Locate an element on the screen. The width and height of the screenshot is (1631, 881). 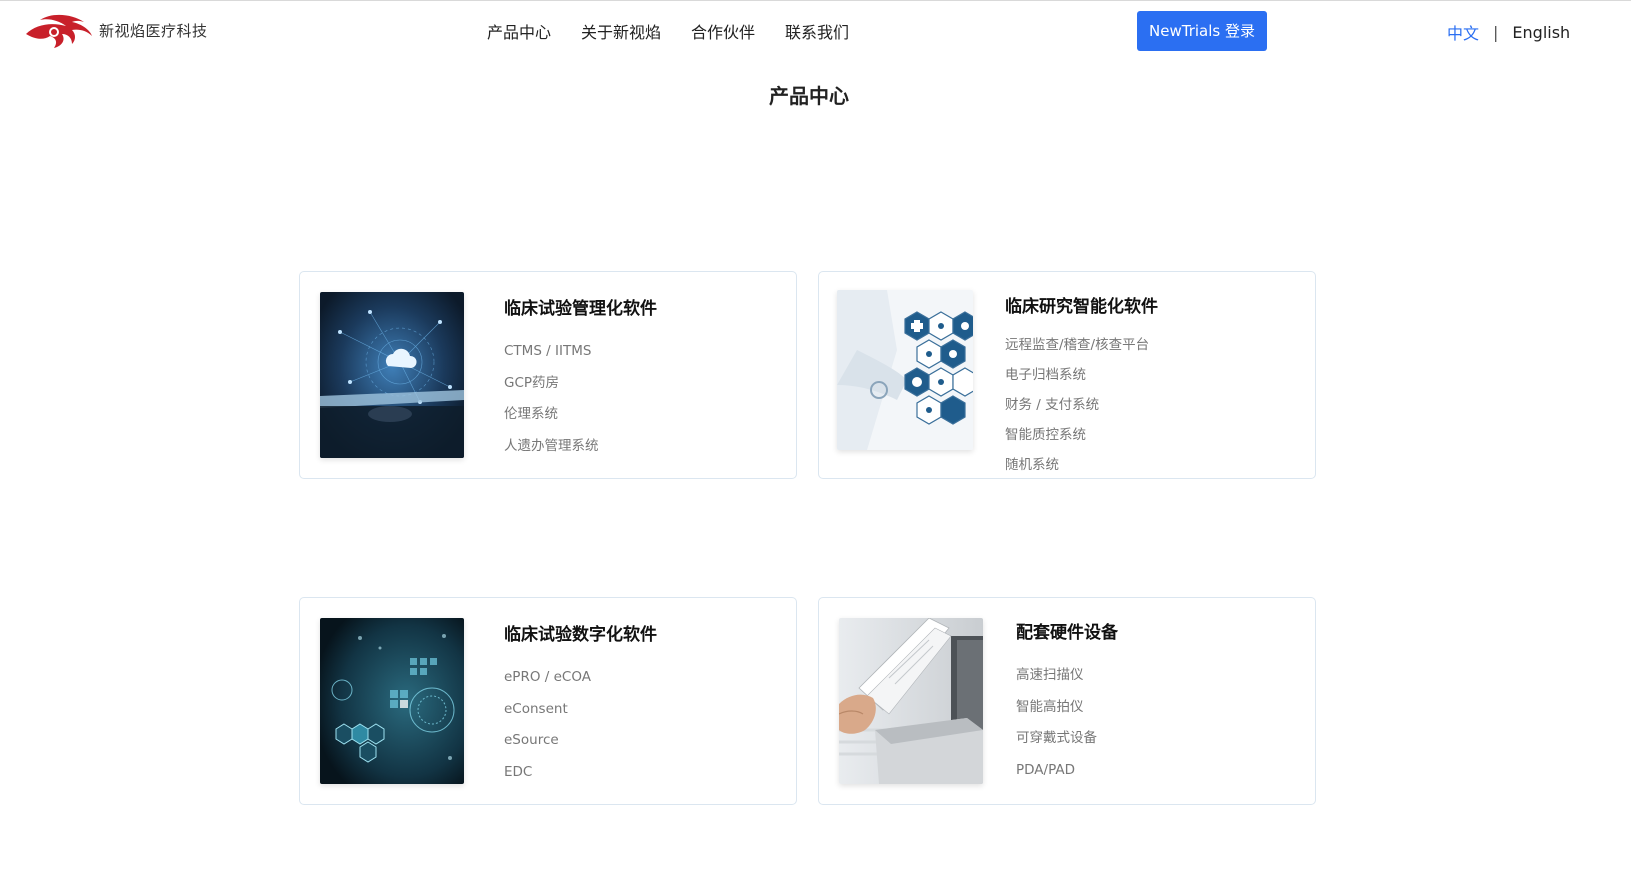
card-title: 配套硬件设备 is located at coordinates (1067, 633).